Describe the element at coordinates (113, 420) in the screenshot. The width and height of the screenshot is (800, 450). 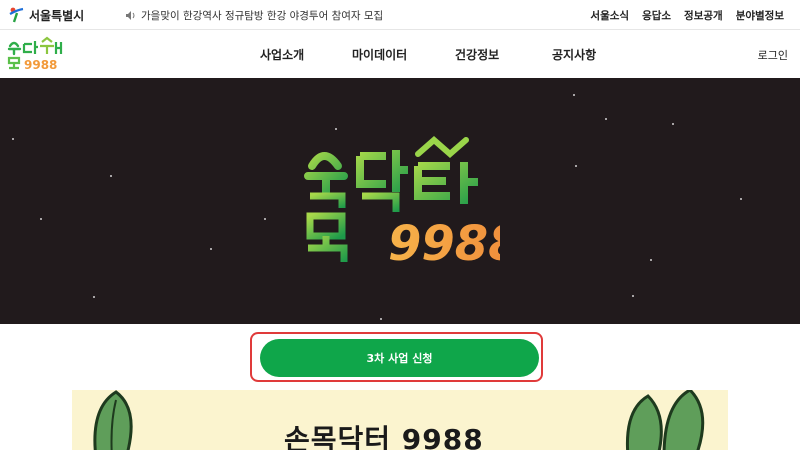
I see `leaf-left-icon` at that location.